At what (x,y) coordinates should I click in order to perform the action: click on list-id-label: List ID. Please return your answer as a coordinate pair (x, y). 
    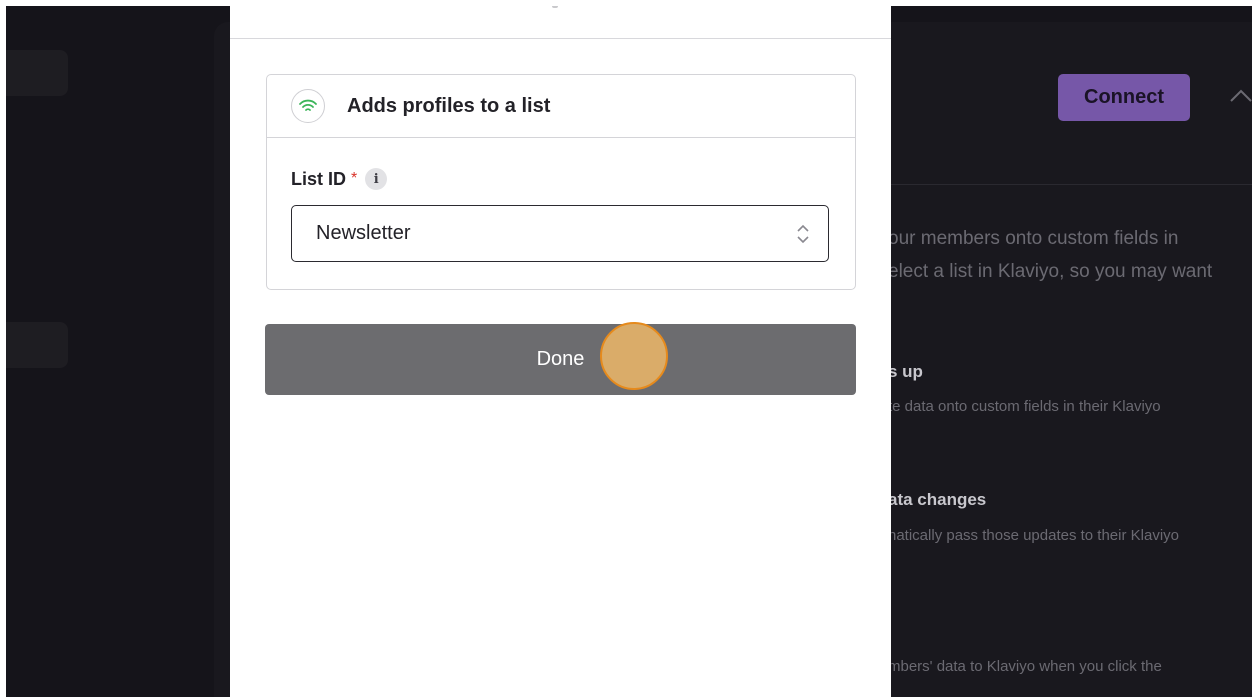
    Looking at the image, I should click on (319, 178).